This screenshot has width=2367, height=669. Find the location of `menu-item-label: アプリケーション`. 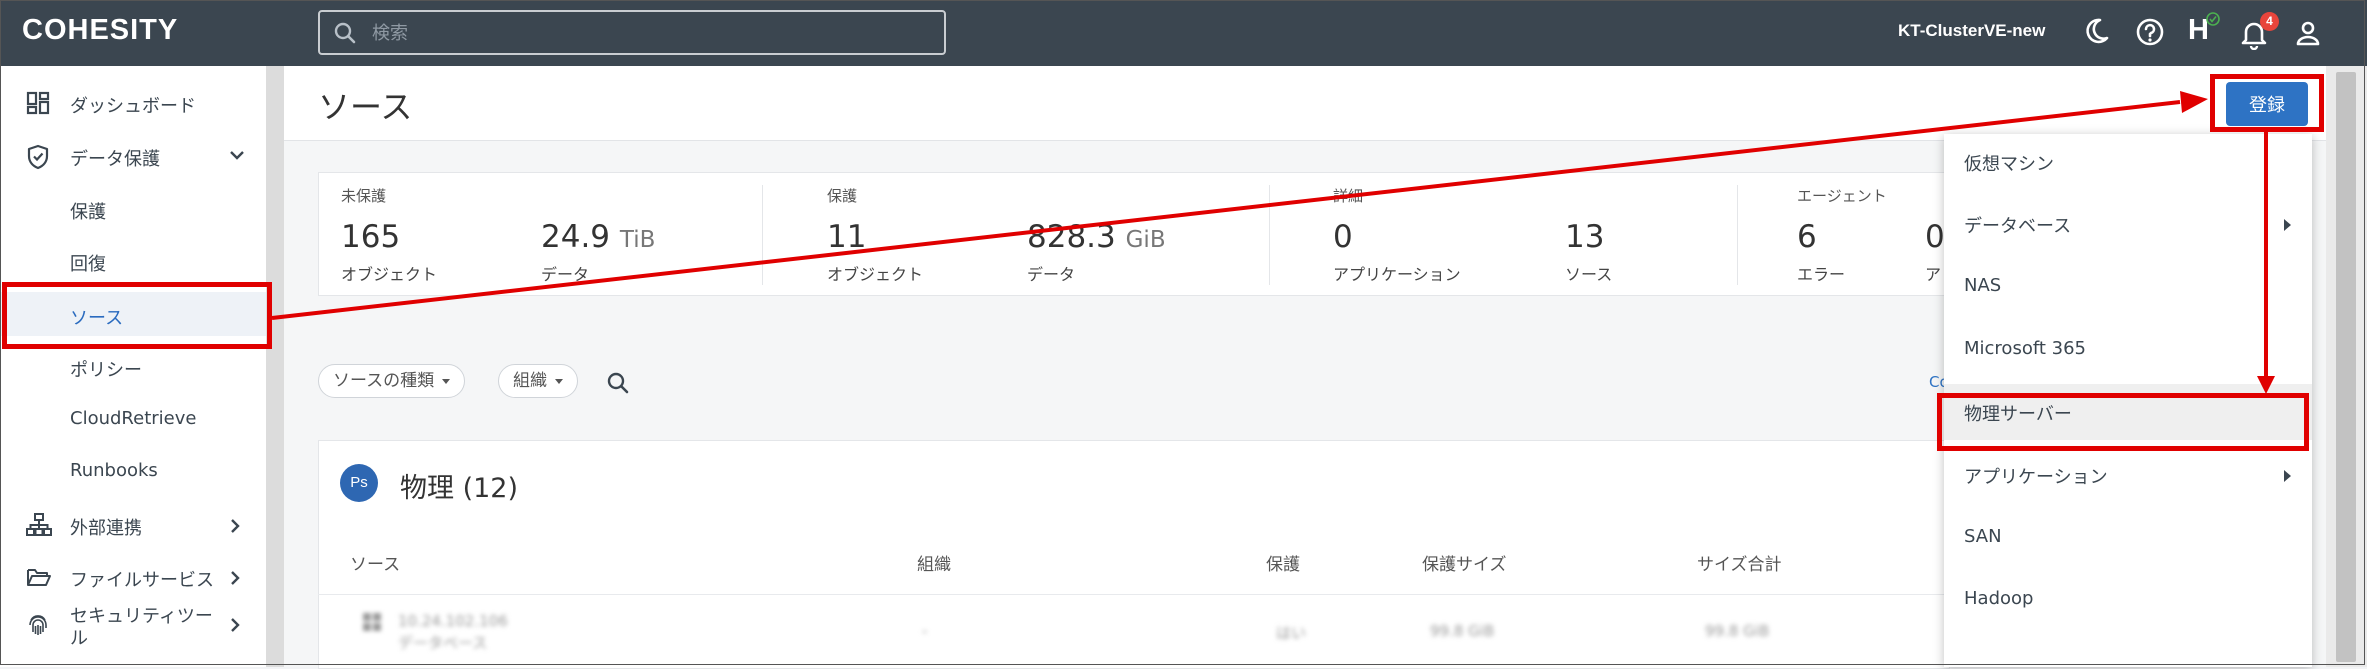

menu-item-label: アプリケーション is located at coordinates (2036, 477).